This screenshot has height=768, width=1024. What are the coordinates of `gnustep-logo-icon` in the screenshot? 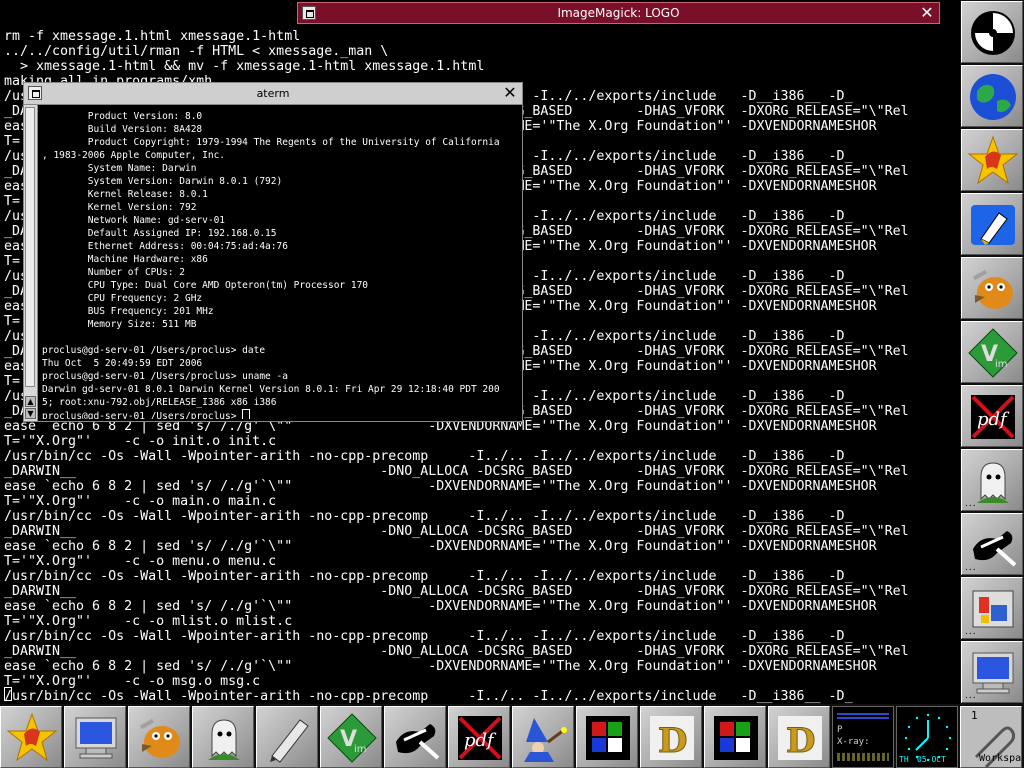 It's located at (993, 33).